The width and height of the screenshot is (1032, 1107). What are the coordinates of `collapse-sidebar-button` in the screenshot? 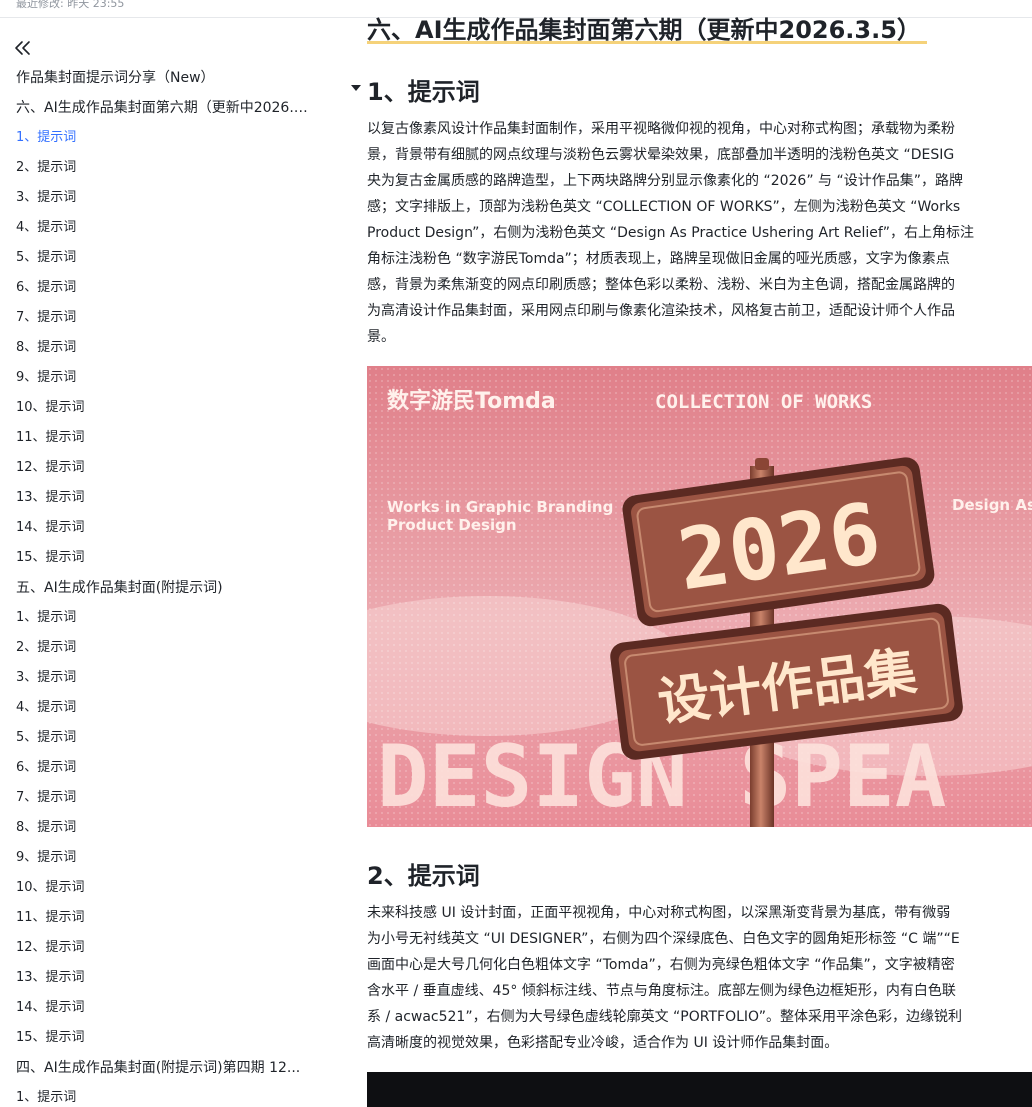 It's located at (23, 48).